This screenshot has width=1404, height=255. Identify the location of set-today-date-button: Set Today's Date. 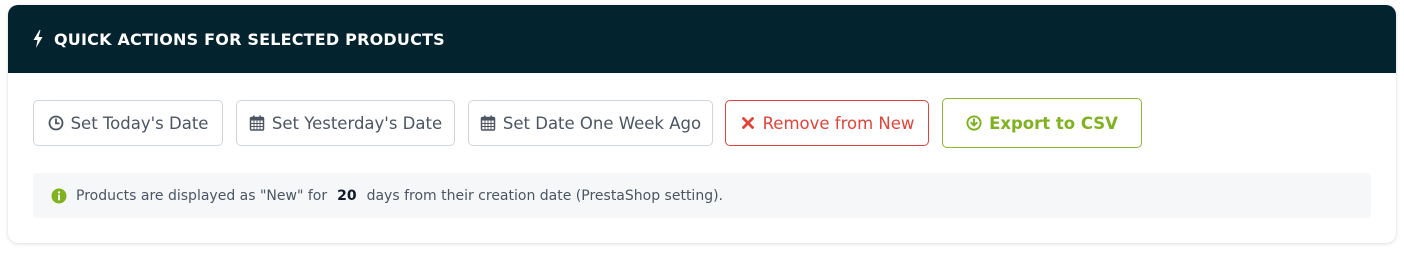
(128, 123).